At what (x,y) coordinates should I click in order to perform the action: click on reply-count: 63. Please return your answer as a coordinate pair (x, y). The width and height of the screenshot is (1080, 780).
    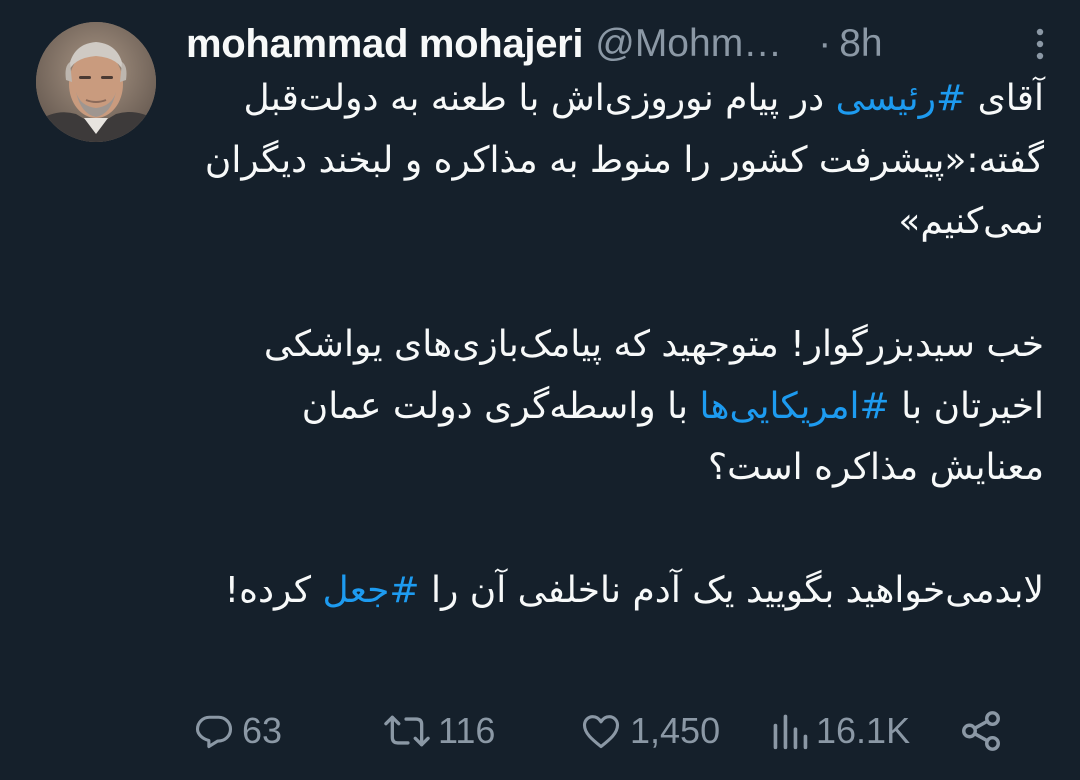
    Looking at the image, I should click on (262, 730).